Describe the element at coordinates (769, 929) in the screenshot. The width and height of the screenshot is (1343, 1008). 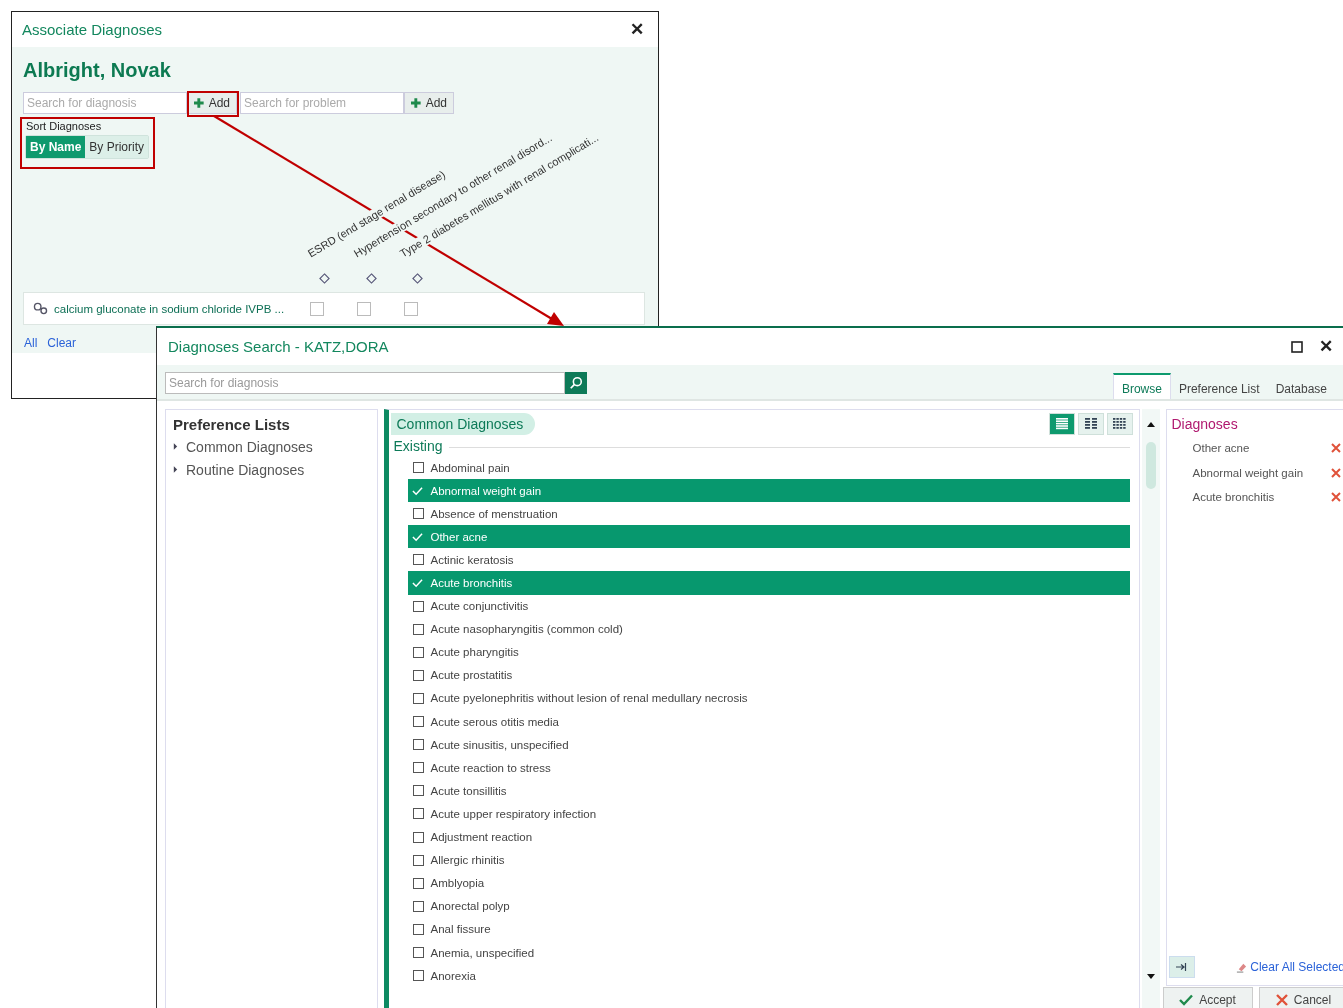
I see `diagnosis-row: Anal fissure` at that location.